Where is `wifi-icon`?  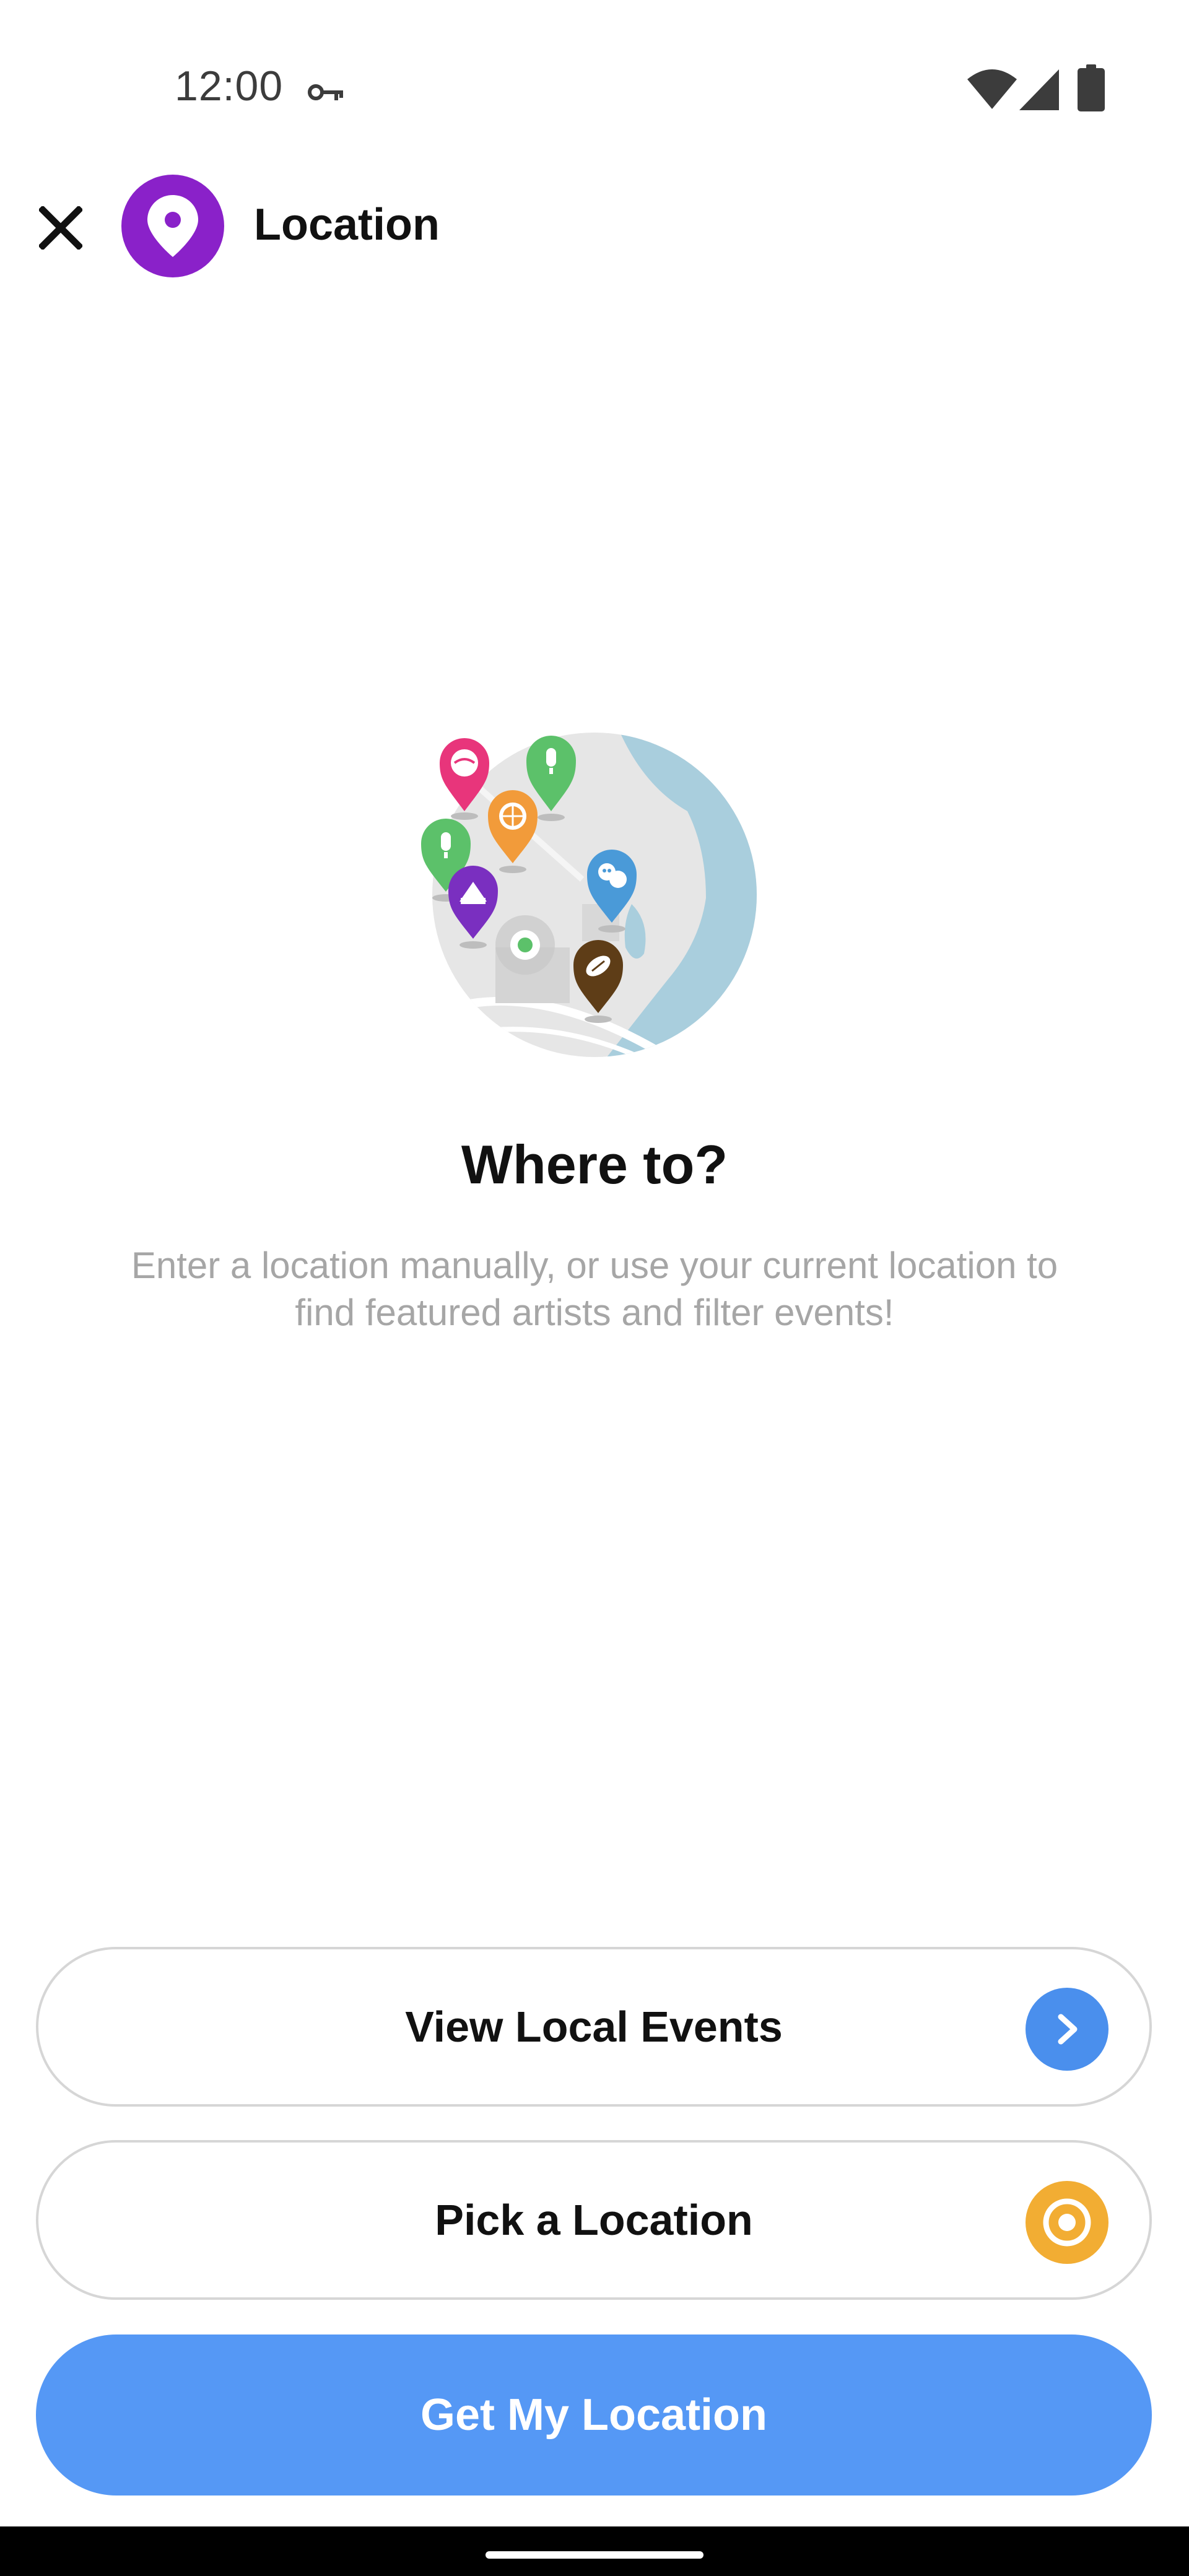 wifi-icon is located at coordinates (992, 89).